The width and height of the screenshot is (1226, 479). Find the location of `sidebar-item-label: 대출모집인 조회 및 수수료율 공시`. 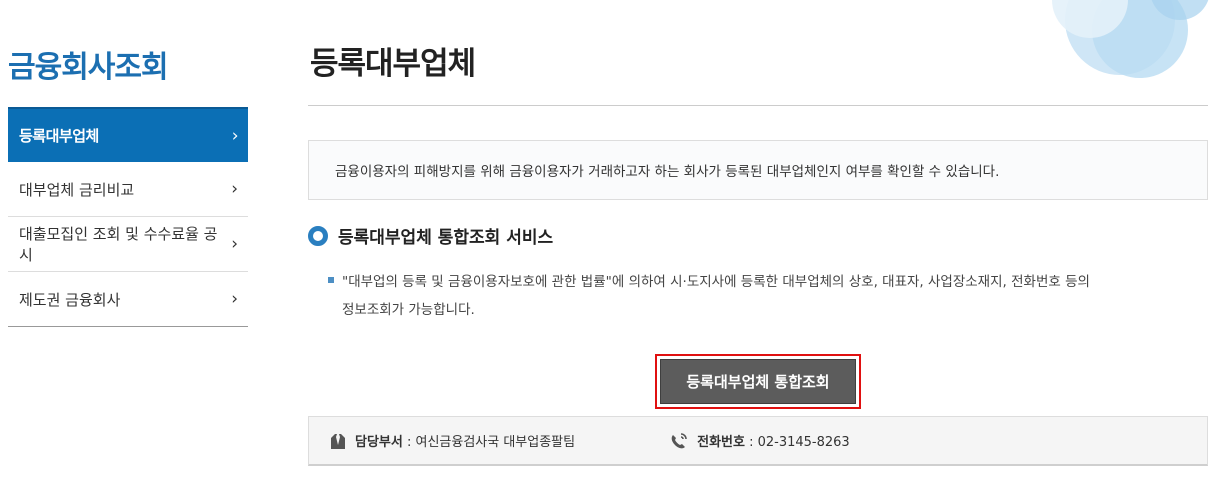

sidebar-item-label: 대출모집인 조회 및 수수료율 공시 is located at coordinates (118, 244).